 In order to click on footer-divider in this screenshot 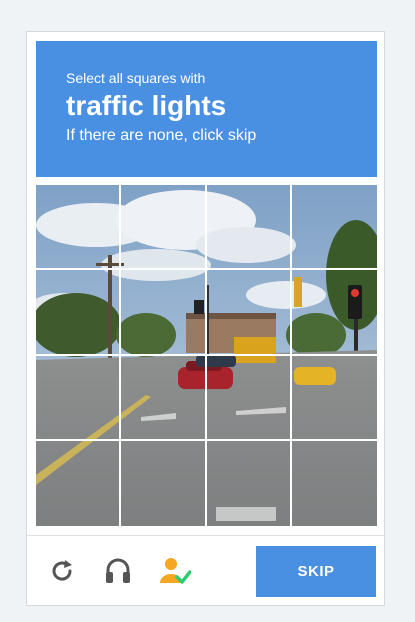, I will do `click(205, 535)`.